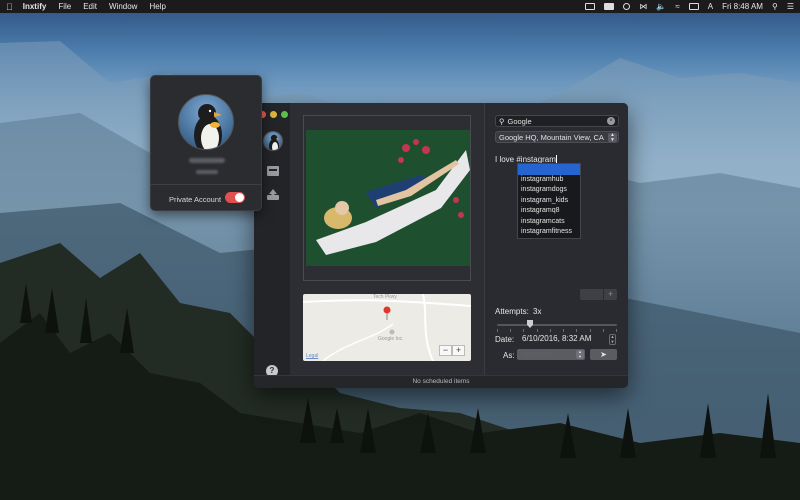 This screenshot has width=800, height=500. Describe the element at coordinates (590, 6) in the screenshot. I see `airplay-icon` at that location.